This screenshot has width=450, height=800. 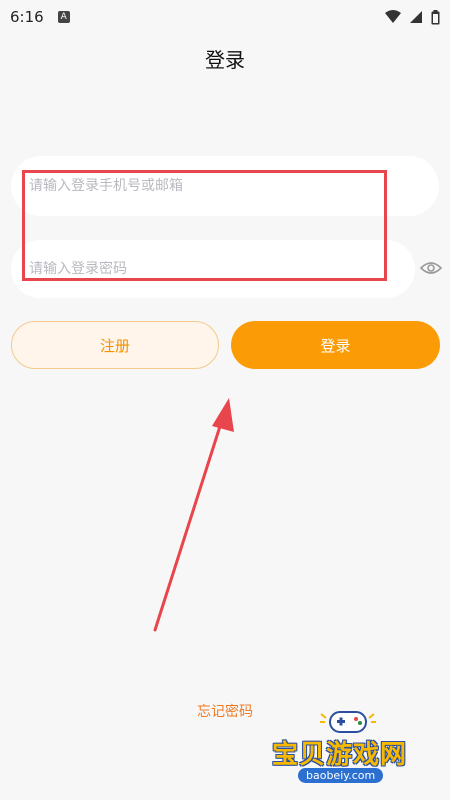 What do you see at coordinates (335, 345) in the screenshot?
I see `login-button: 登录` at bounding box center [335, 345].